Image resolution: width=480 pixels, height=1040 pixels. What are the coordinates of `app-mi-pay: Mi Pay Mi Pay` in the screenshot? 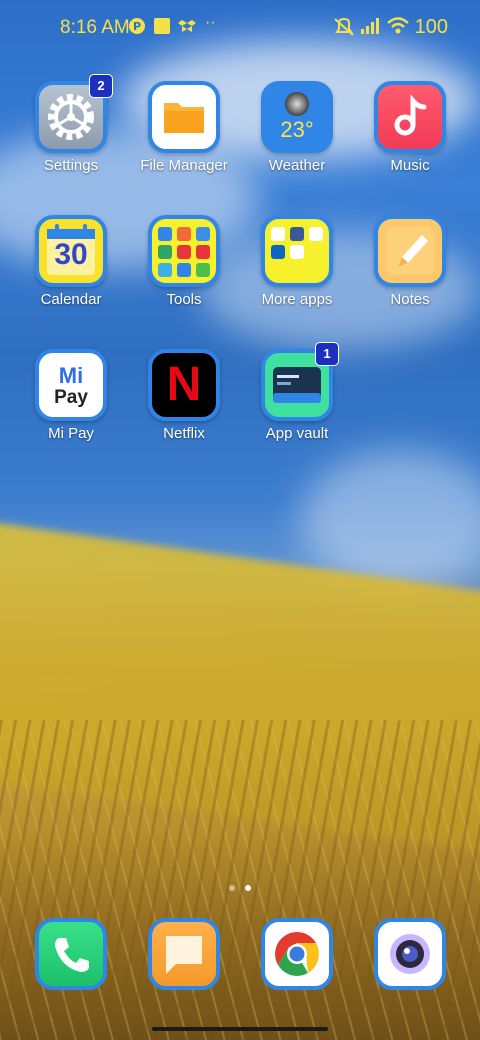 It's located at (71, 395).